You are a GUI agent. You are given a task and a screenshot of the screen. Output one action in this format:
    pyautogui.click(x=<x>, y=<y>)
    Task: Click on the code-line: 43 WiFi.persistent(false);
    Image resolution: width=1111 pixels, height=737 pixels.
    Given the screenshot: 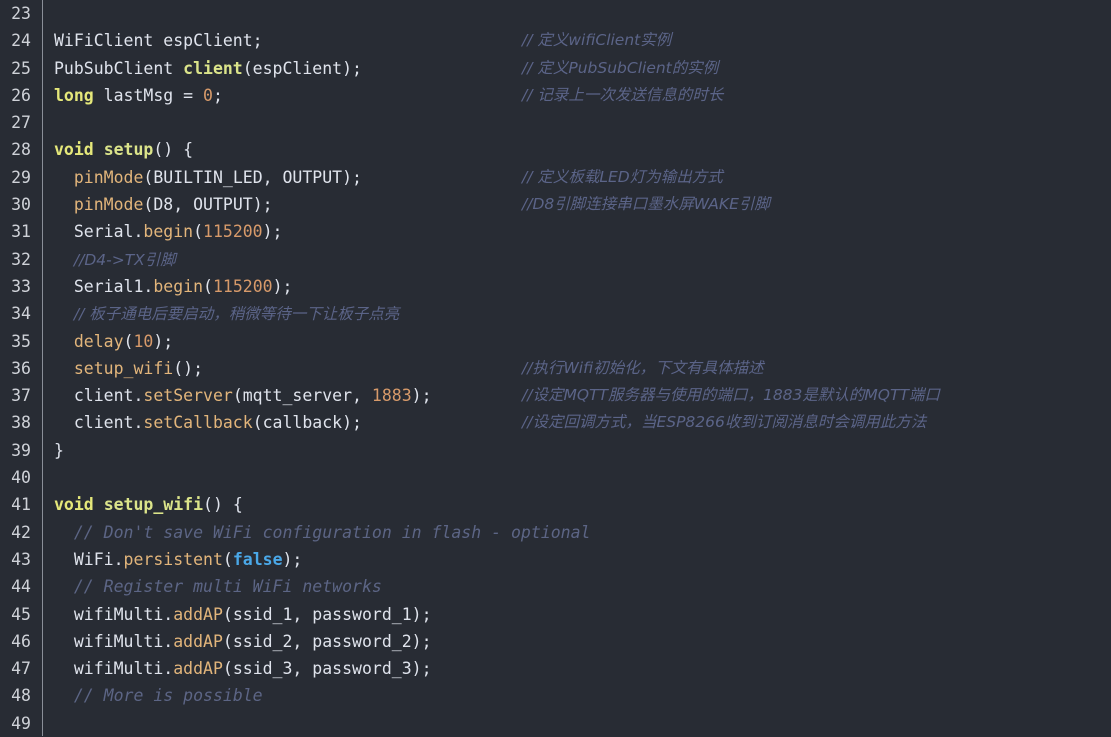 What is the action you would take?
    pyautogui.click(x=555, y=559)
    